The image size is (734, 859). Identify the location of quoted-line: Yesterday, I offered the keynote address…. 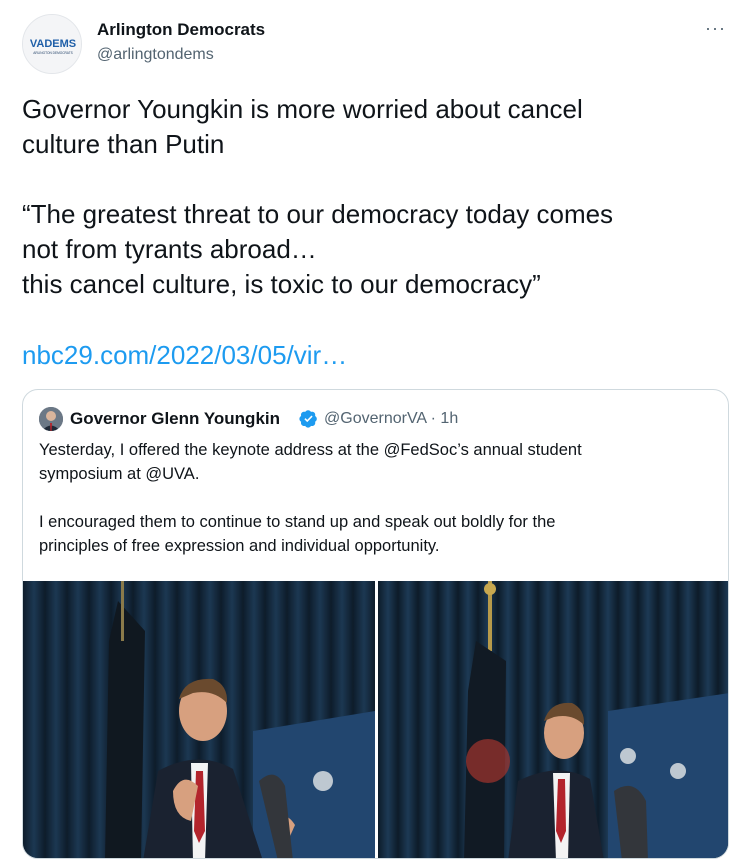
(310, 450).